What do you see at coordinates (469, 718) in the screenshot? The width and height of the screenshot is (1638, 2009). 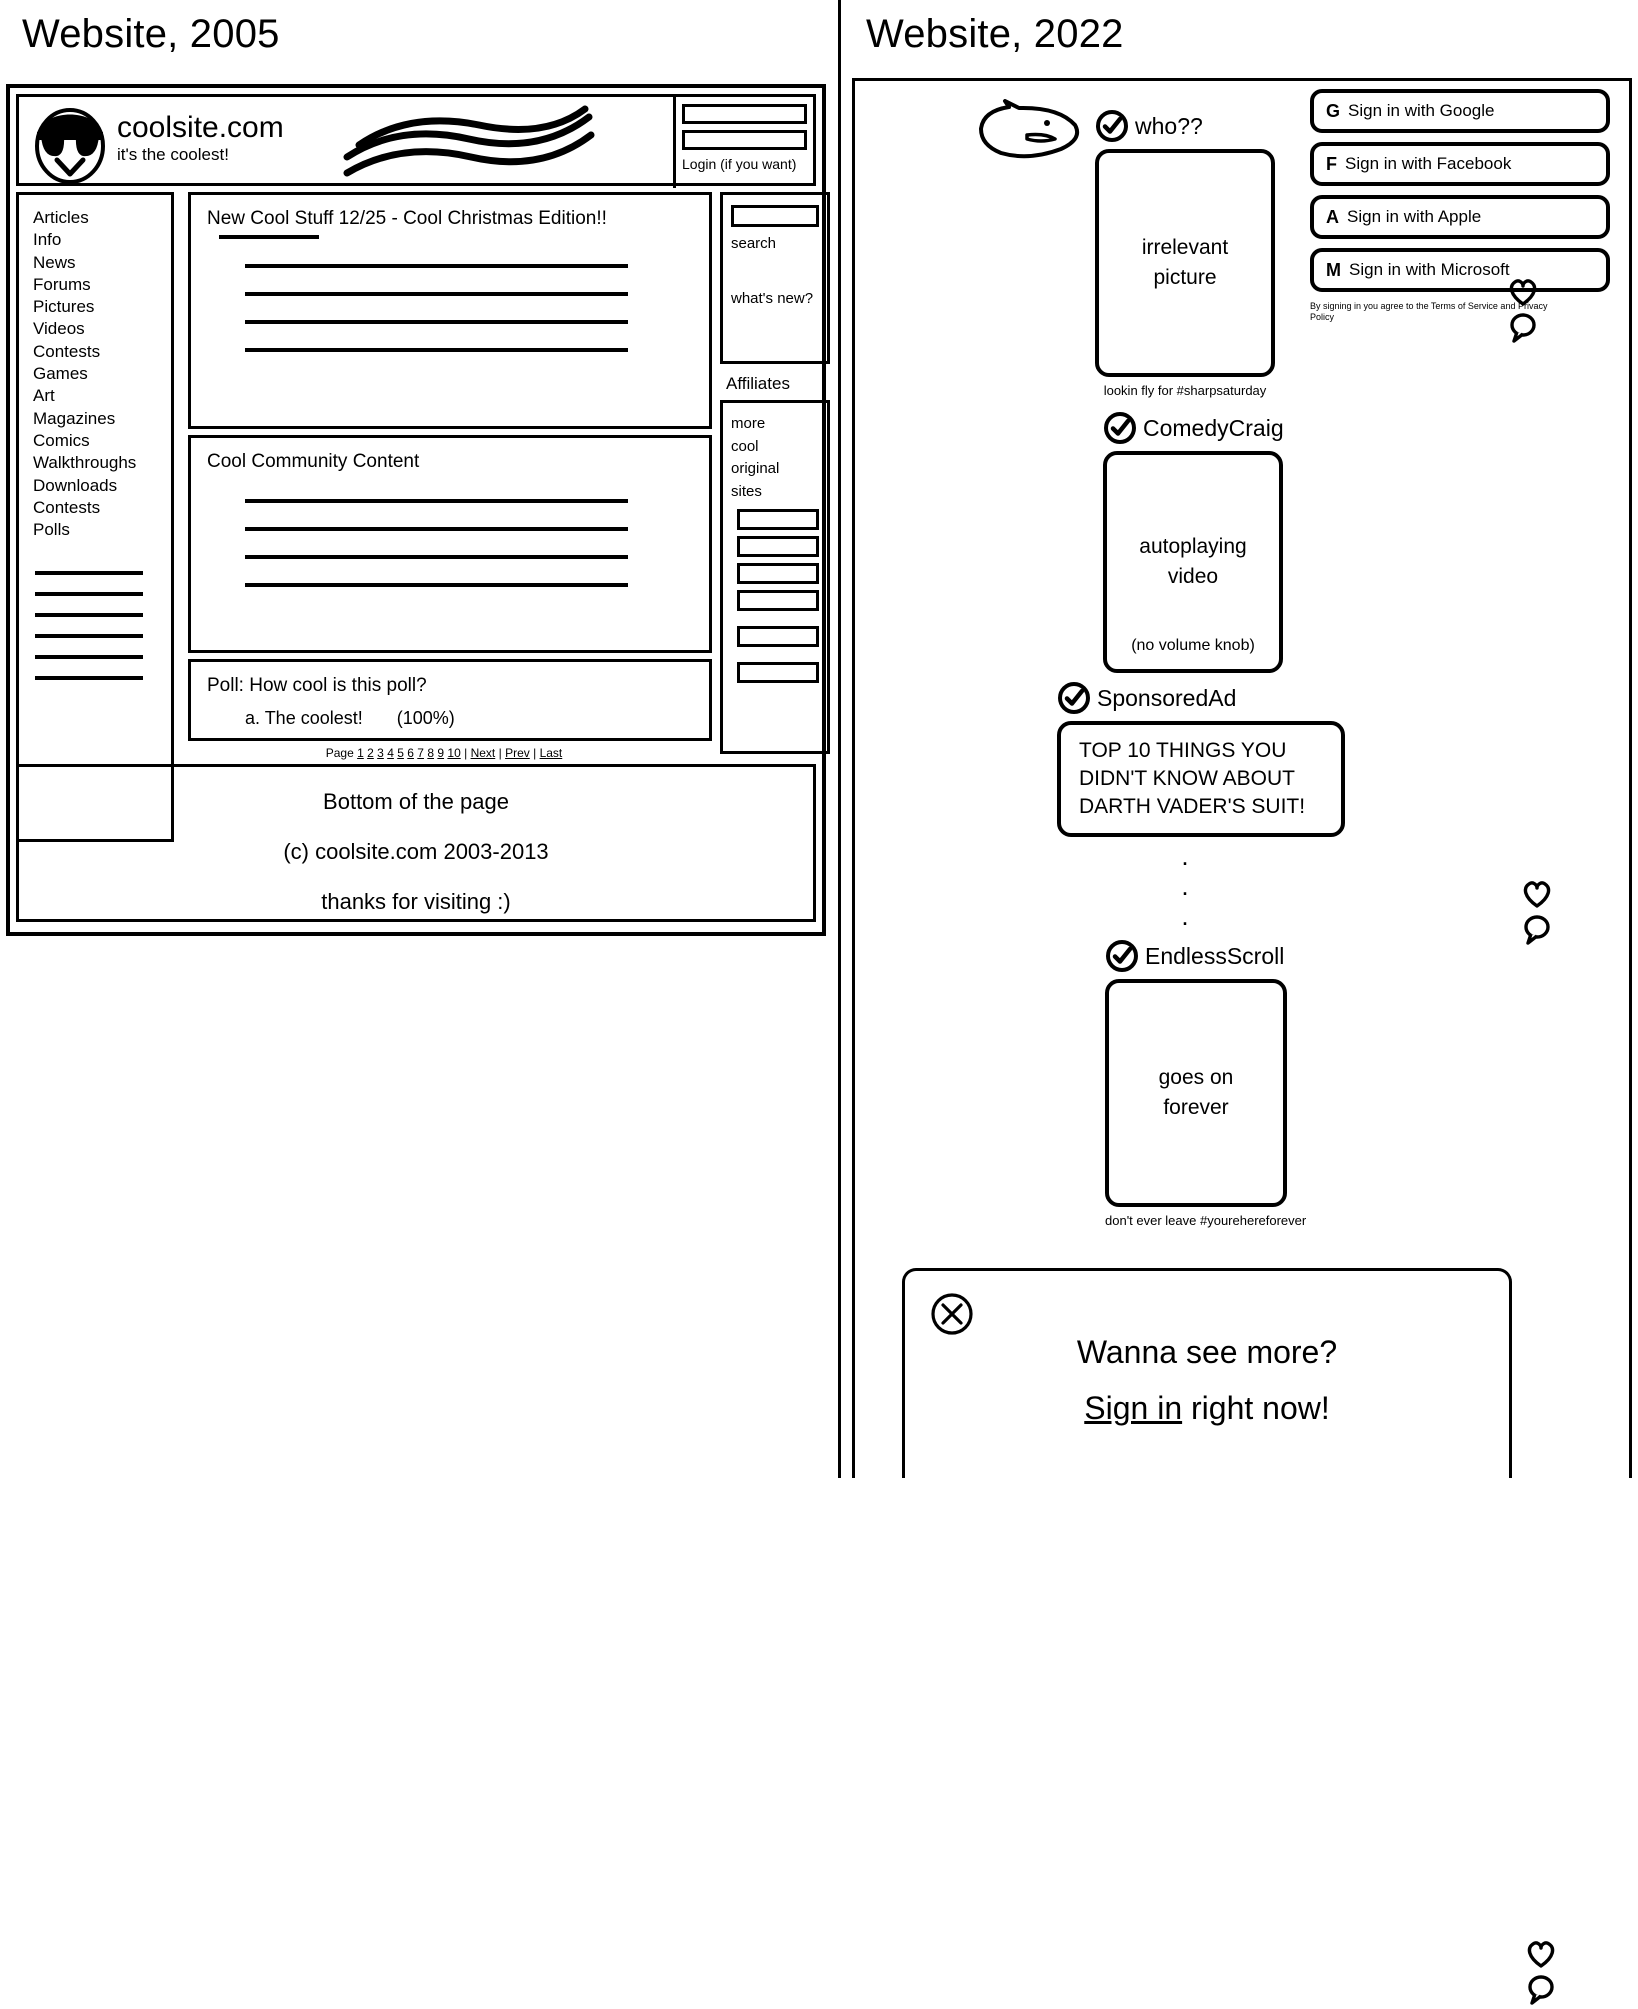 I see `poll-option: a. The coolest! (100%)` at bounding box center [469, 718].